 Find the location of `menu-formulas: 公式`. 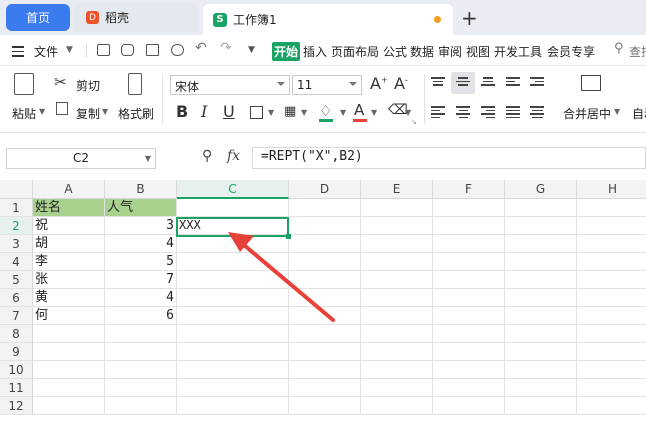

menu-formulas: 公式 is located at coordinates (395, 51).